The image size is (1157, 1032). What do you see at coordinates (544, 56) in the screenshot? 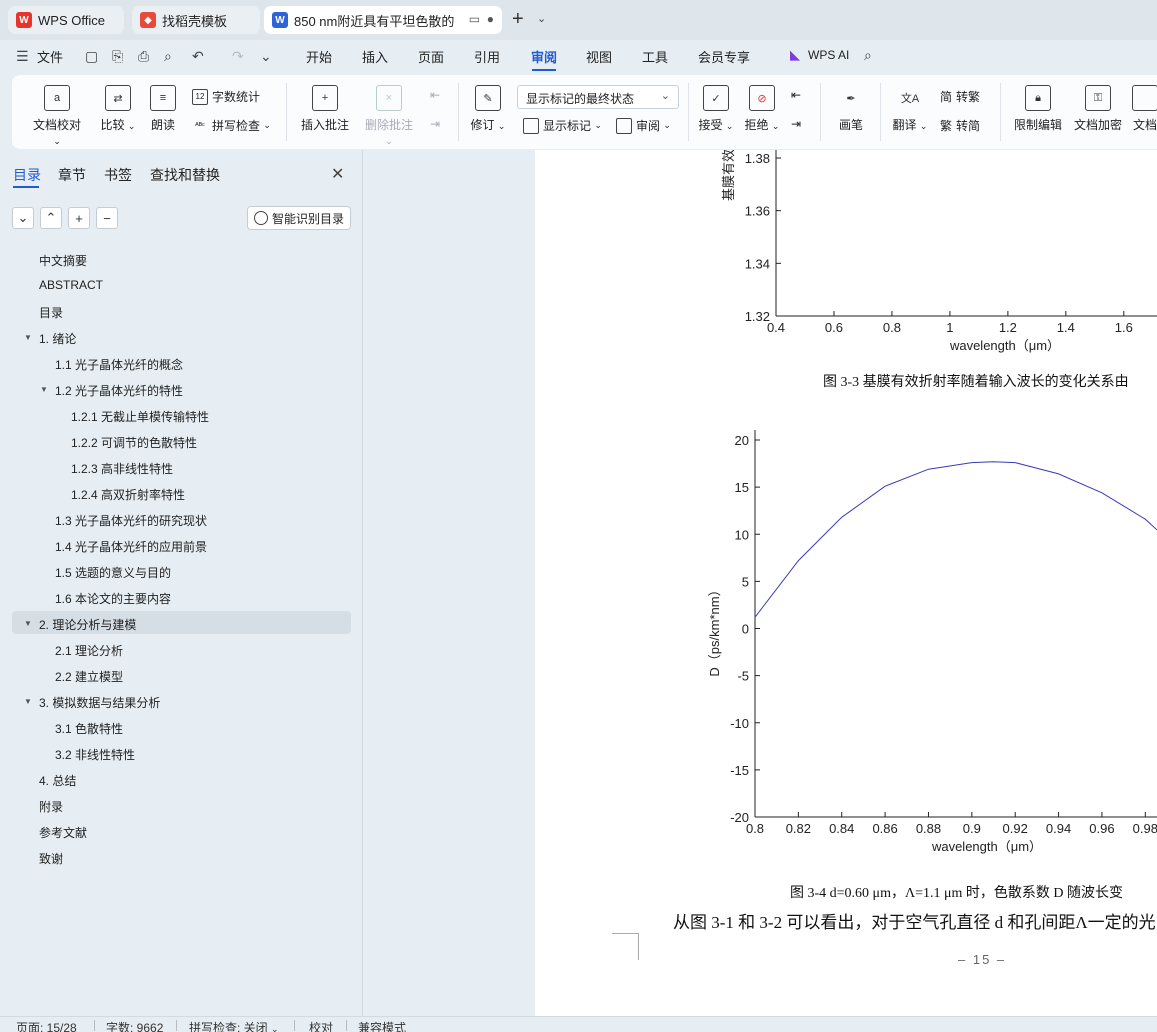
I see `menu-review: 审阅` at bounding box center [544, 56].